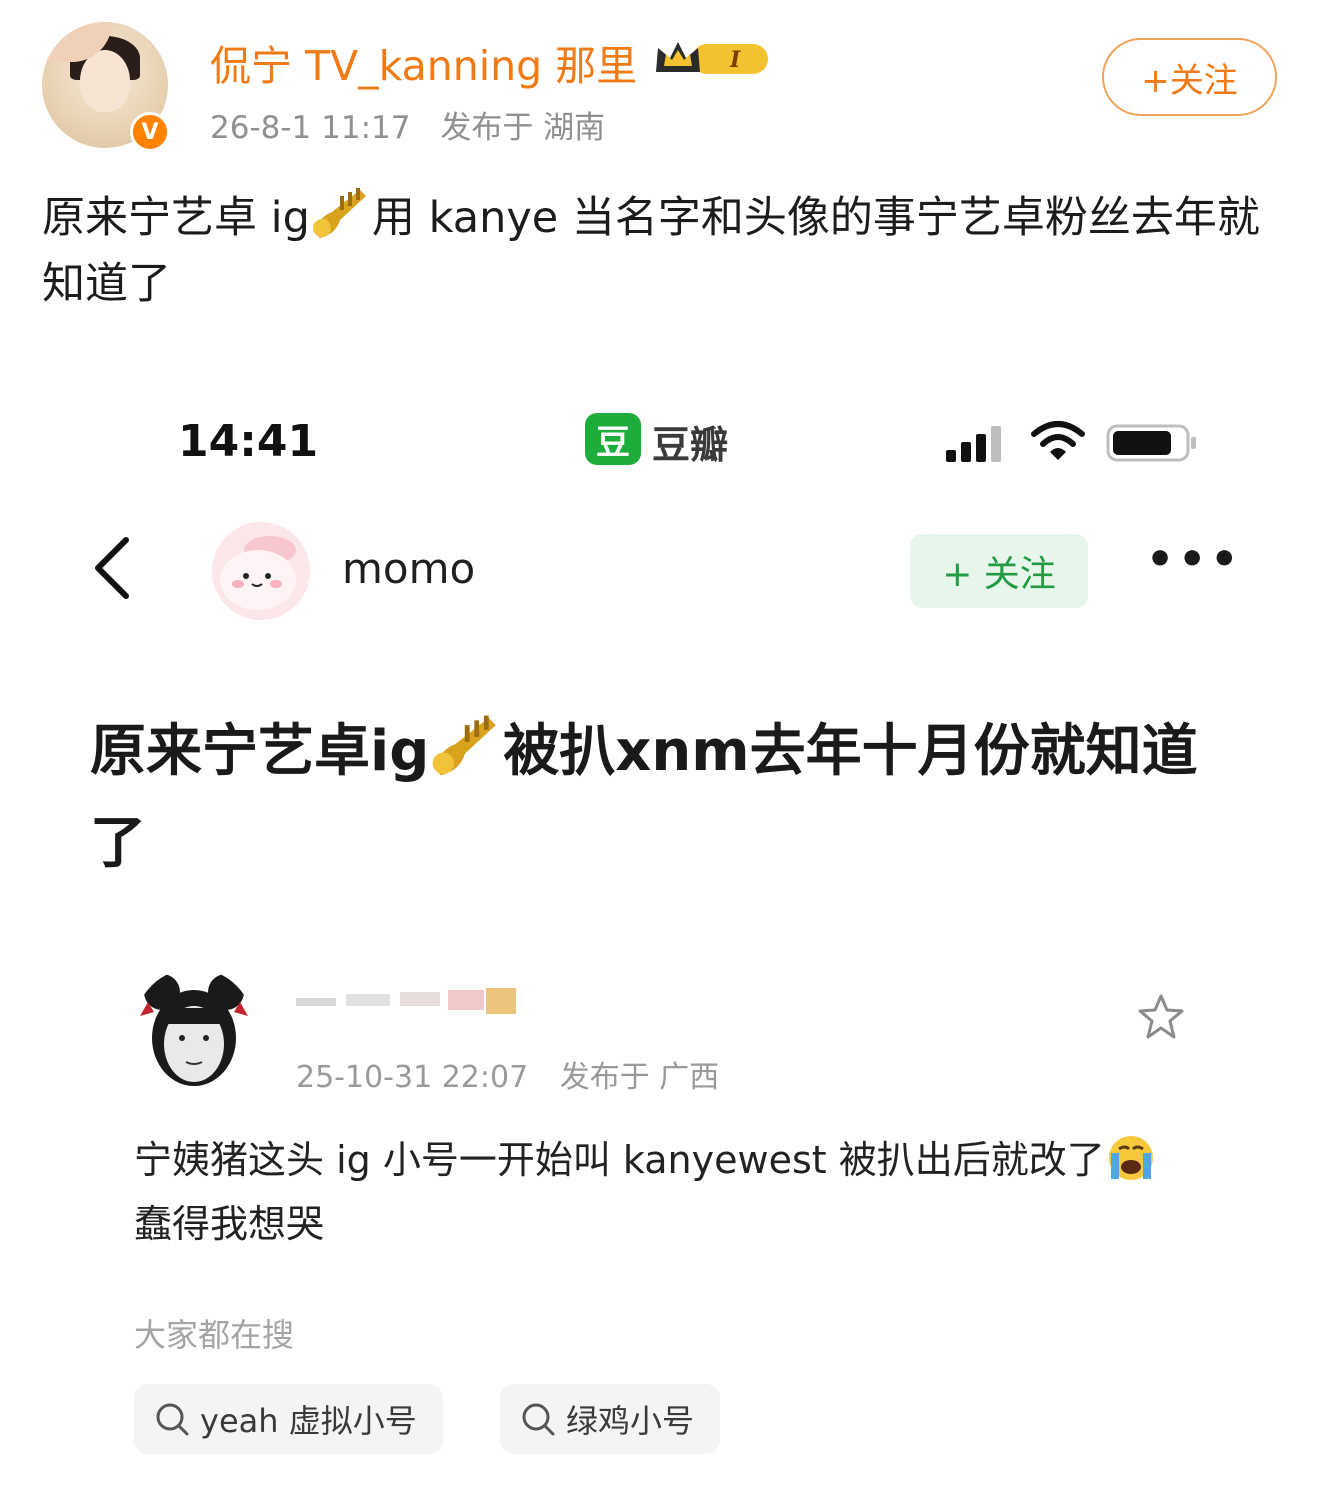  I want to click on back-icon, so click(112, 568).